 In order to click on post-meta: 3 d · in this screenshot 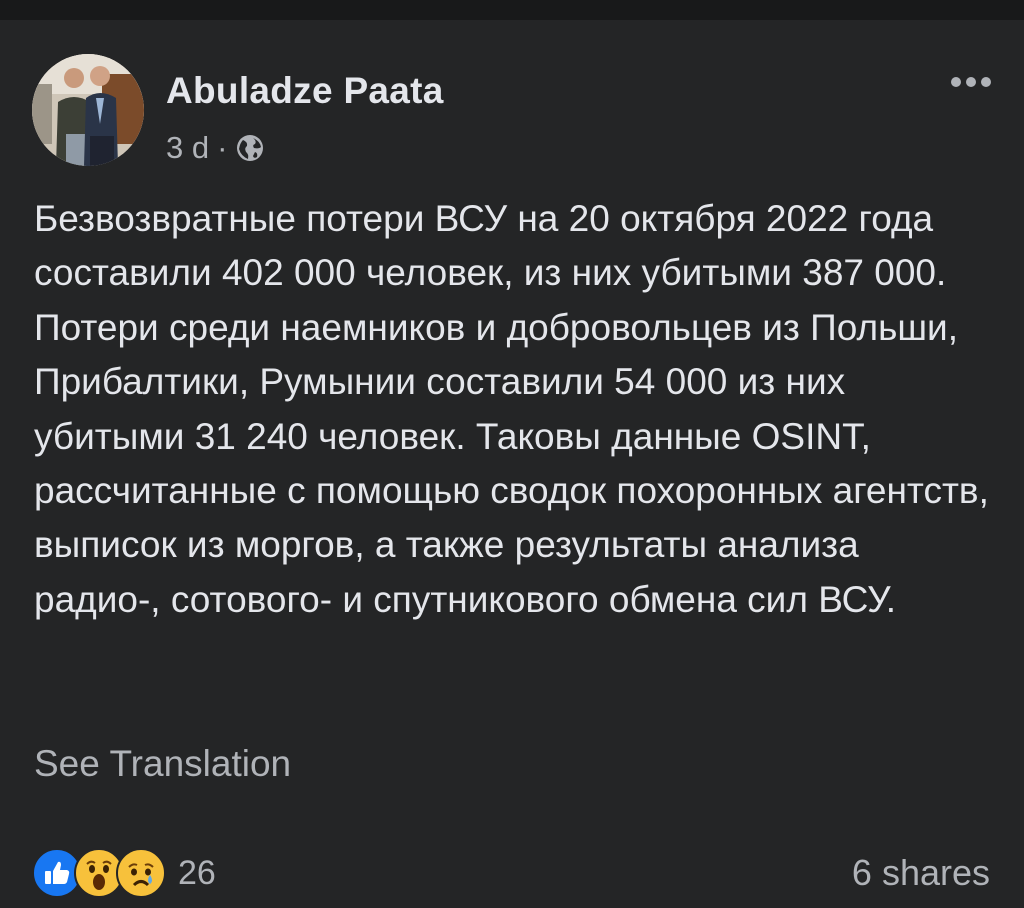, I will do `click(215, 148)`.